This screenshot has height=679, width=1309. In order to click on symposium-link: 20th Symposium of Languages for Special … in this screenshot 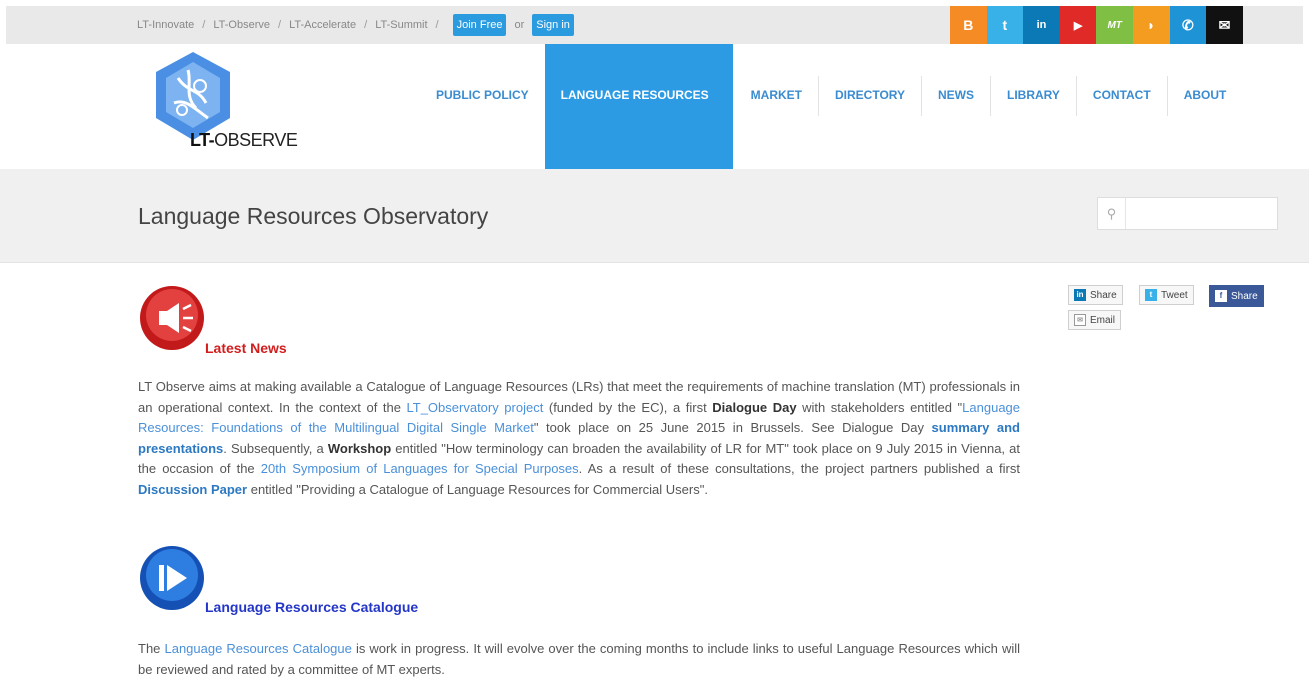, I will do `click(420, 468)`.